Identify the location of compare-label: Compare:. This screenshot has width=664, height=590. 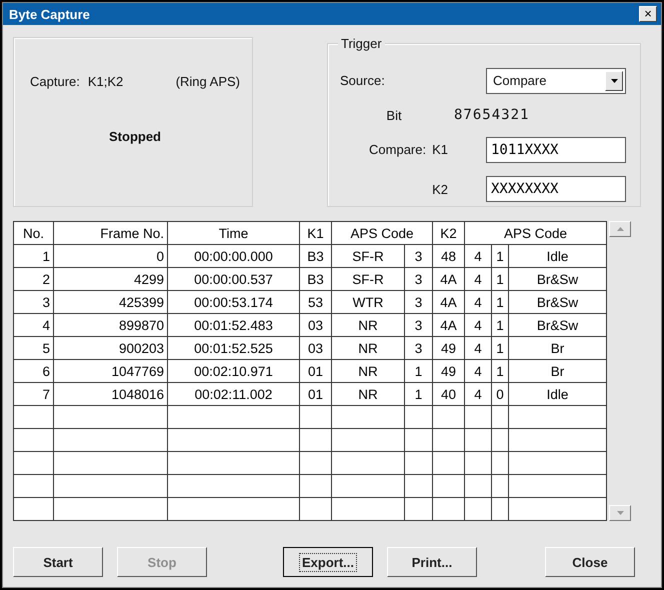
(397, 150).